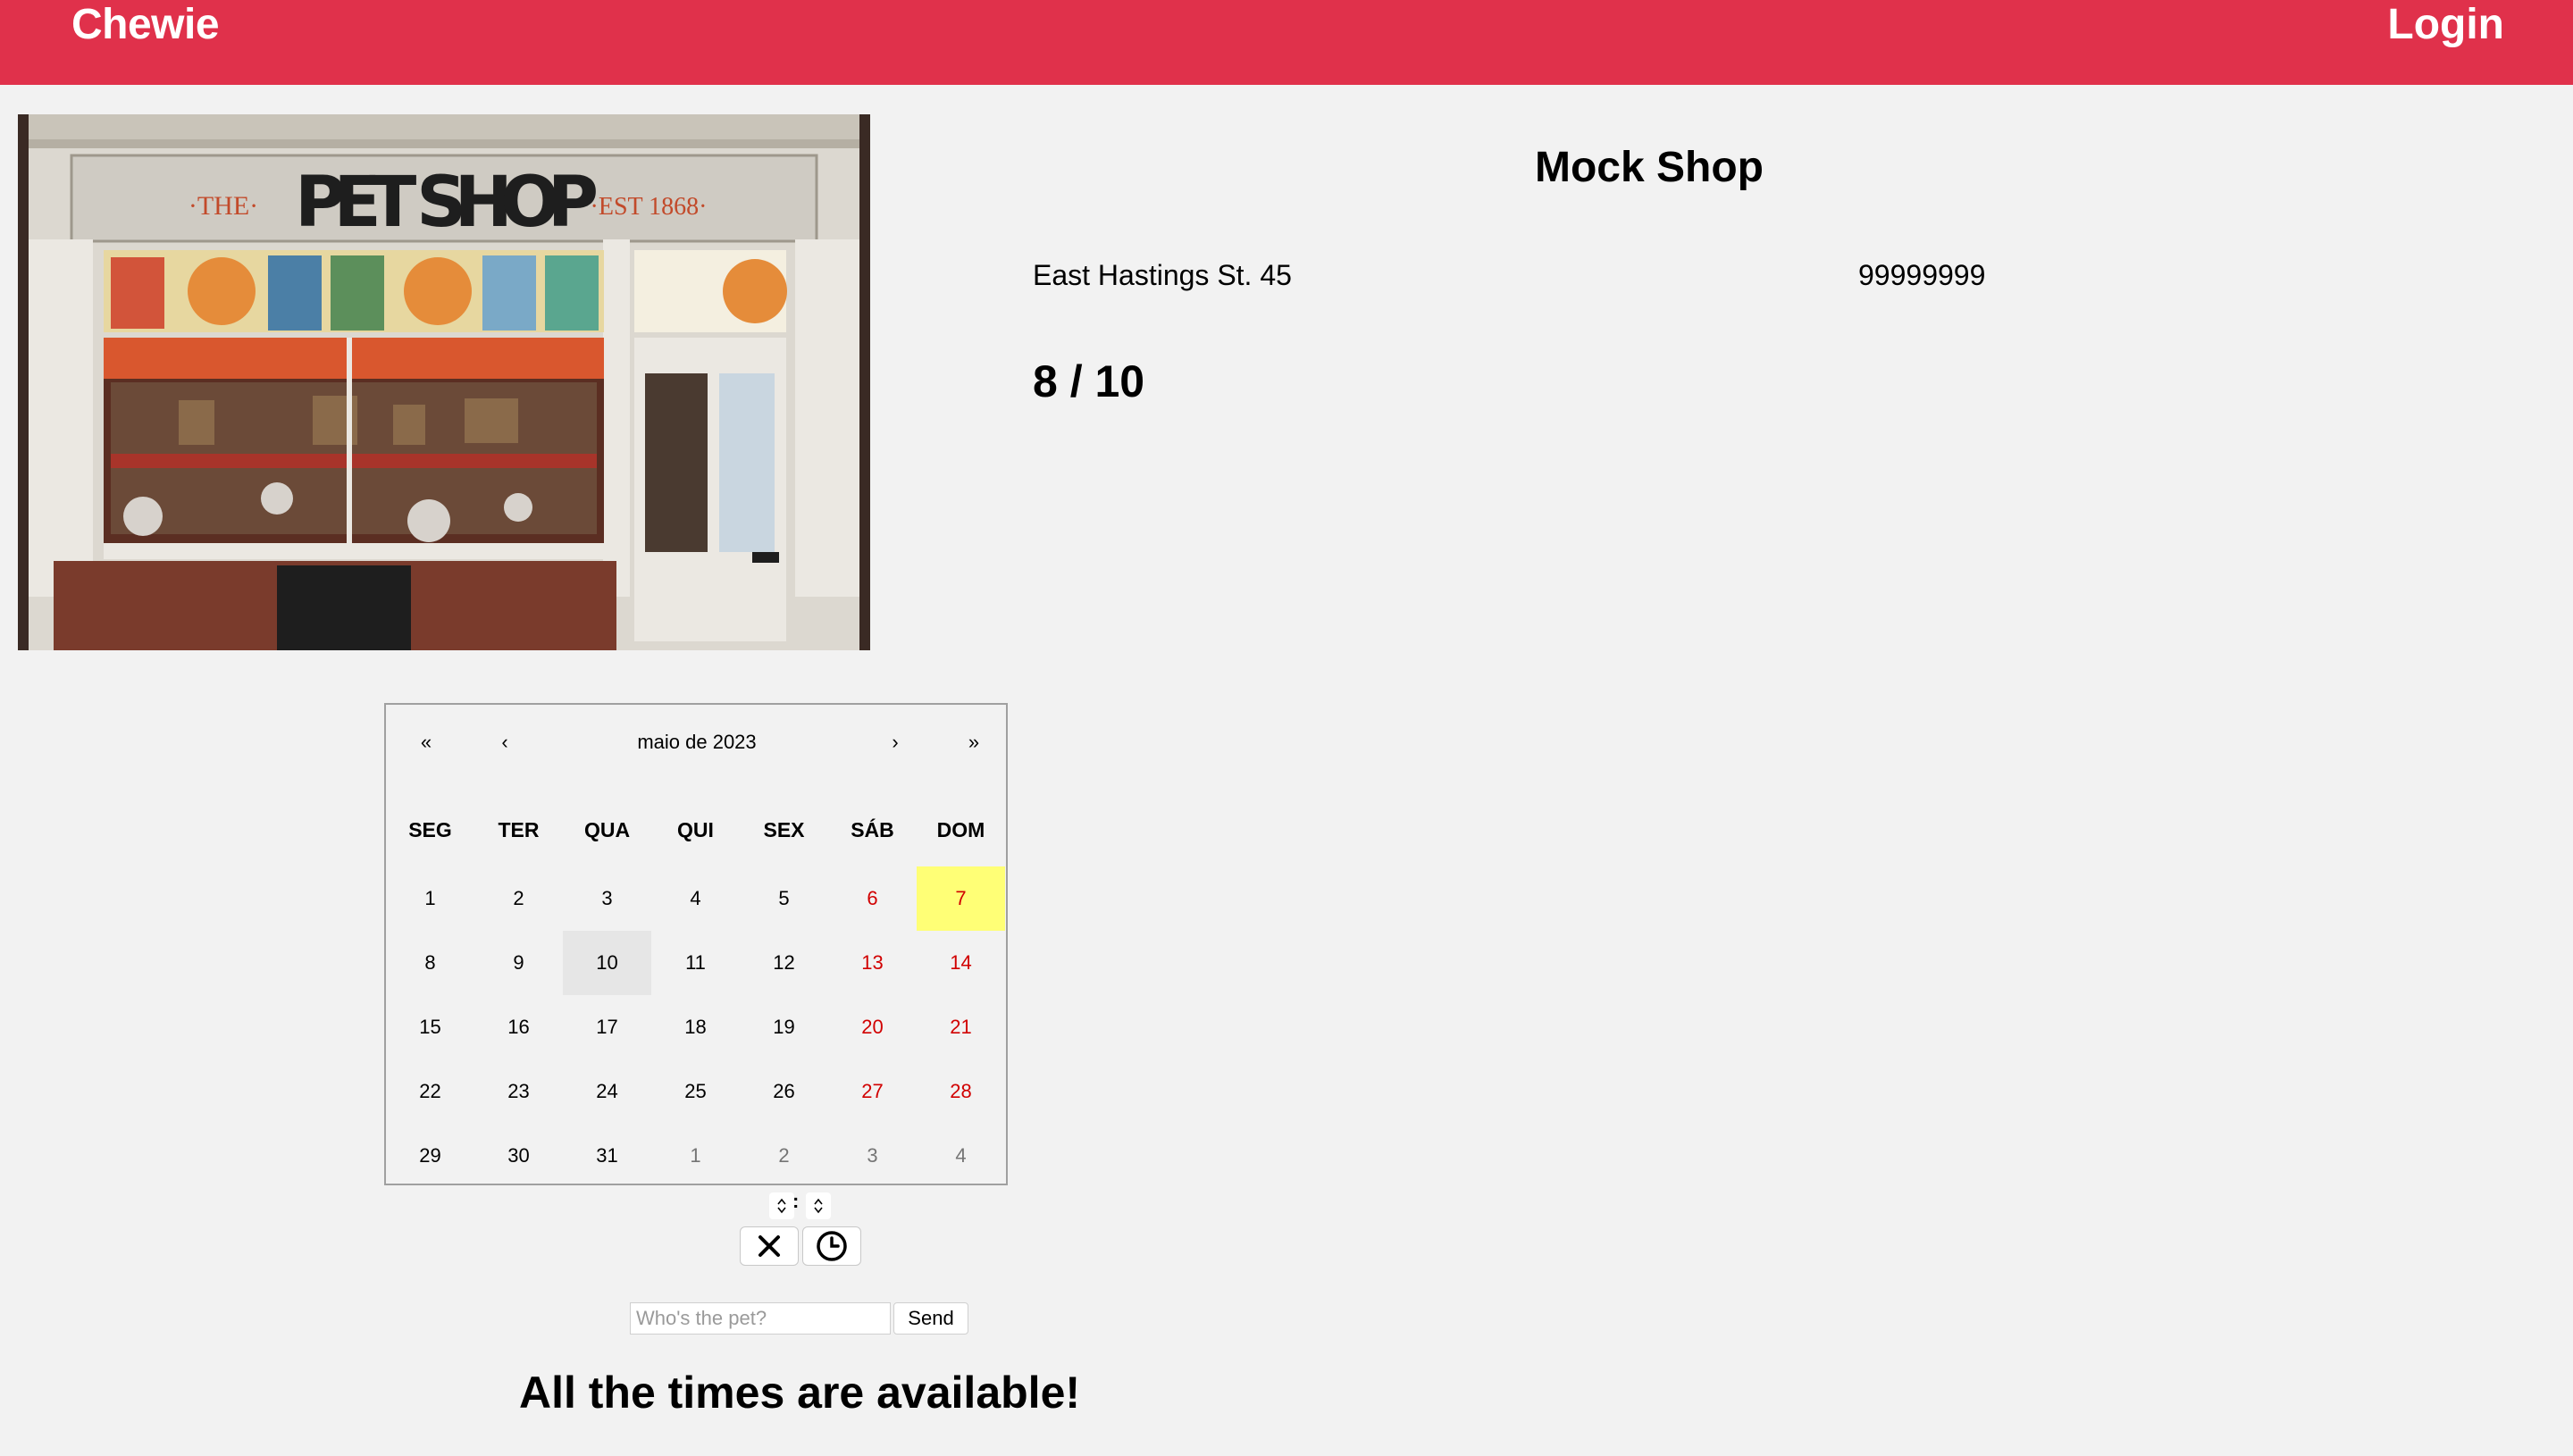  Describe the element at coordinates (961, 829) in the screenshot. I see `weekday-label: DOM` at that location.